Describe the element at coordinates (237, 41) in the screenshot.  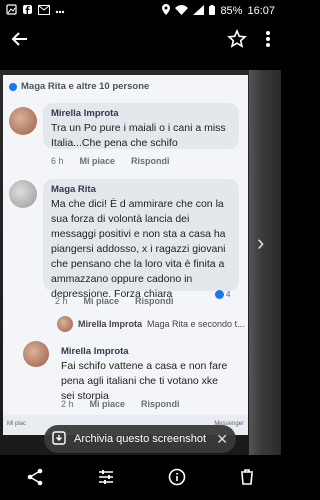
I see `star-icon` at that location.